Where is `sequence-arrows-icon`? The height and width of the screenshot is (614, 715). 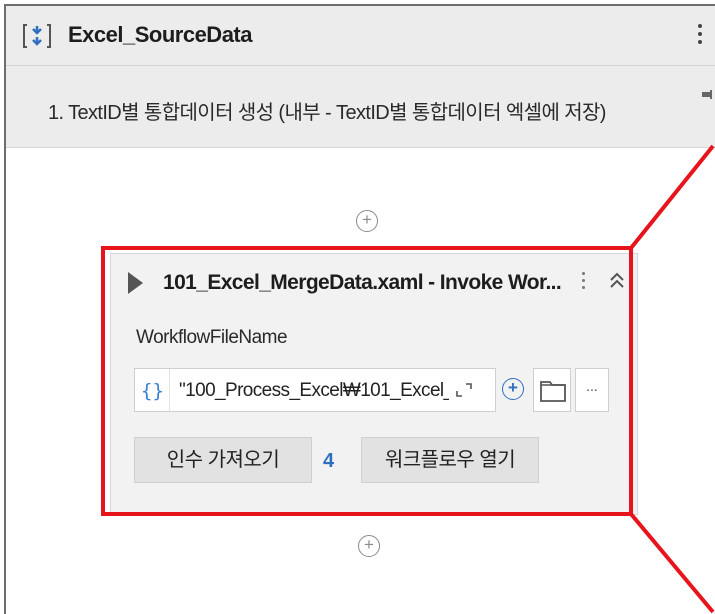
sequence-arrows-icon is located at coordinates (37, 36).